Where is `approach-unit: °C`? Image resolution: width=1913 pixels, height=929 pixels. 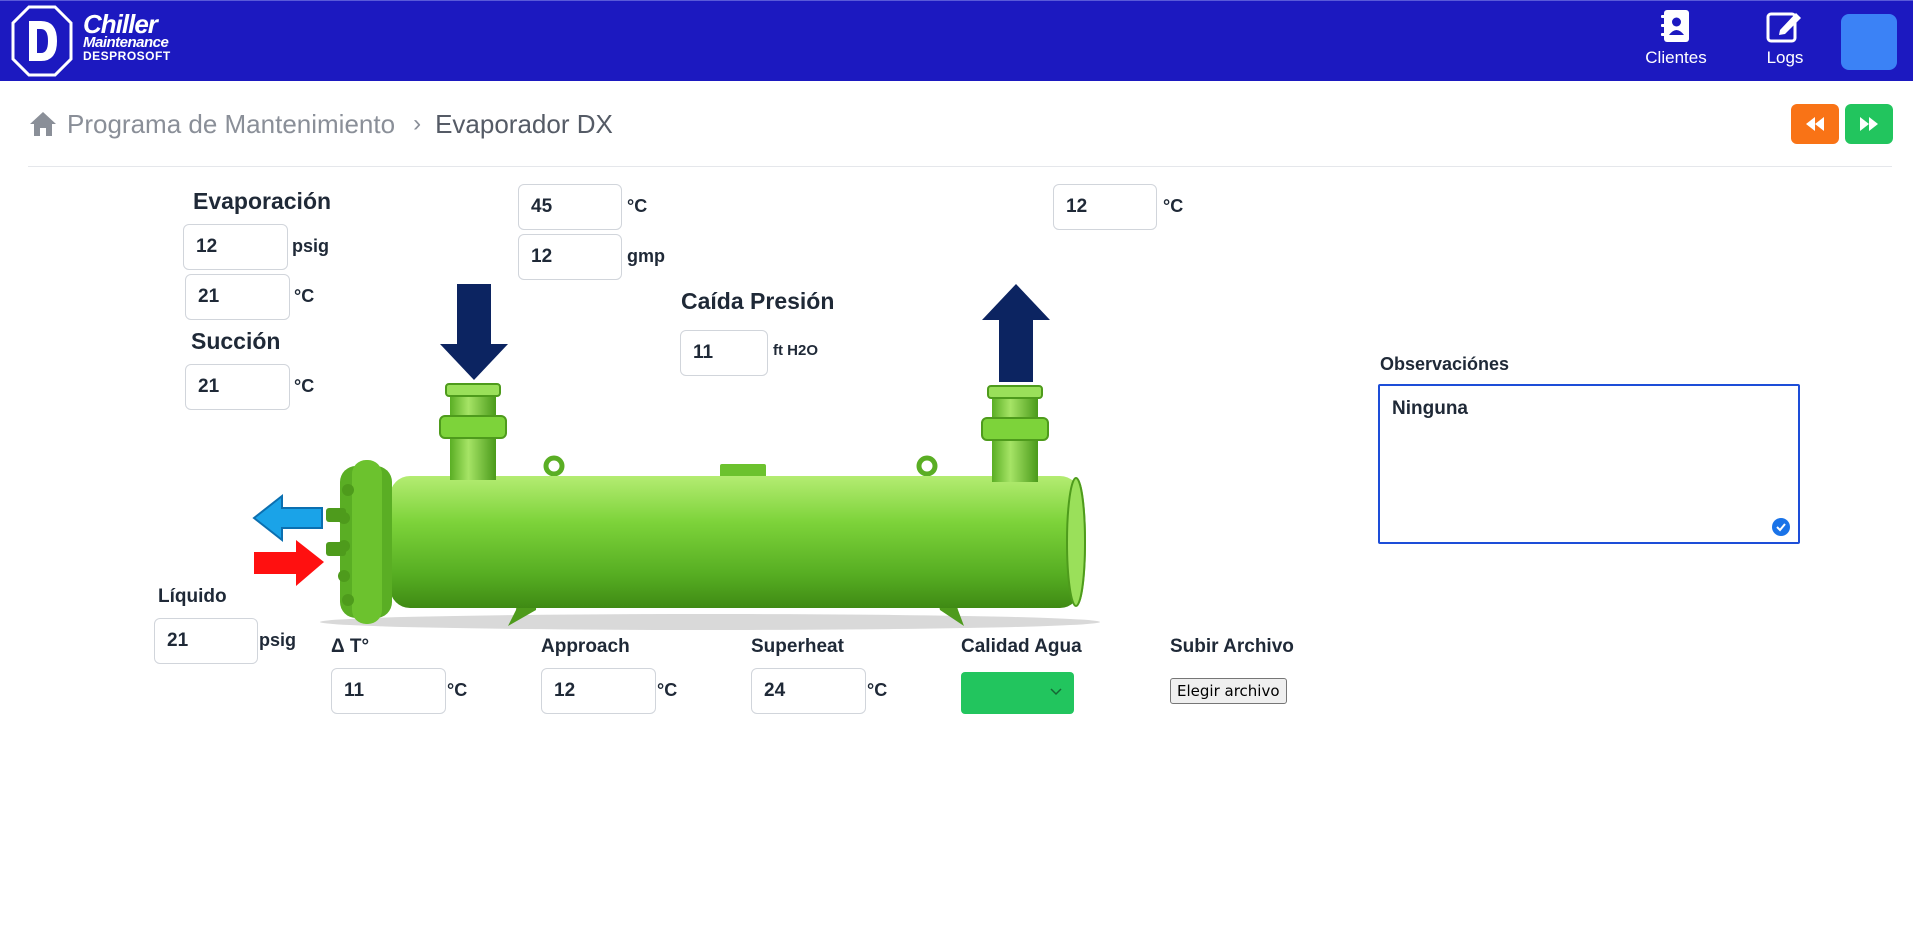 approach-unit: °C is located at coordinates (667, 690).